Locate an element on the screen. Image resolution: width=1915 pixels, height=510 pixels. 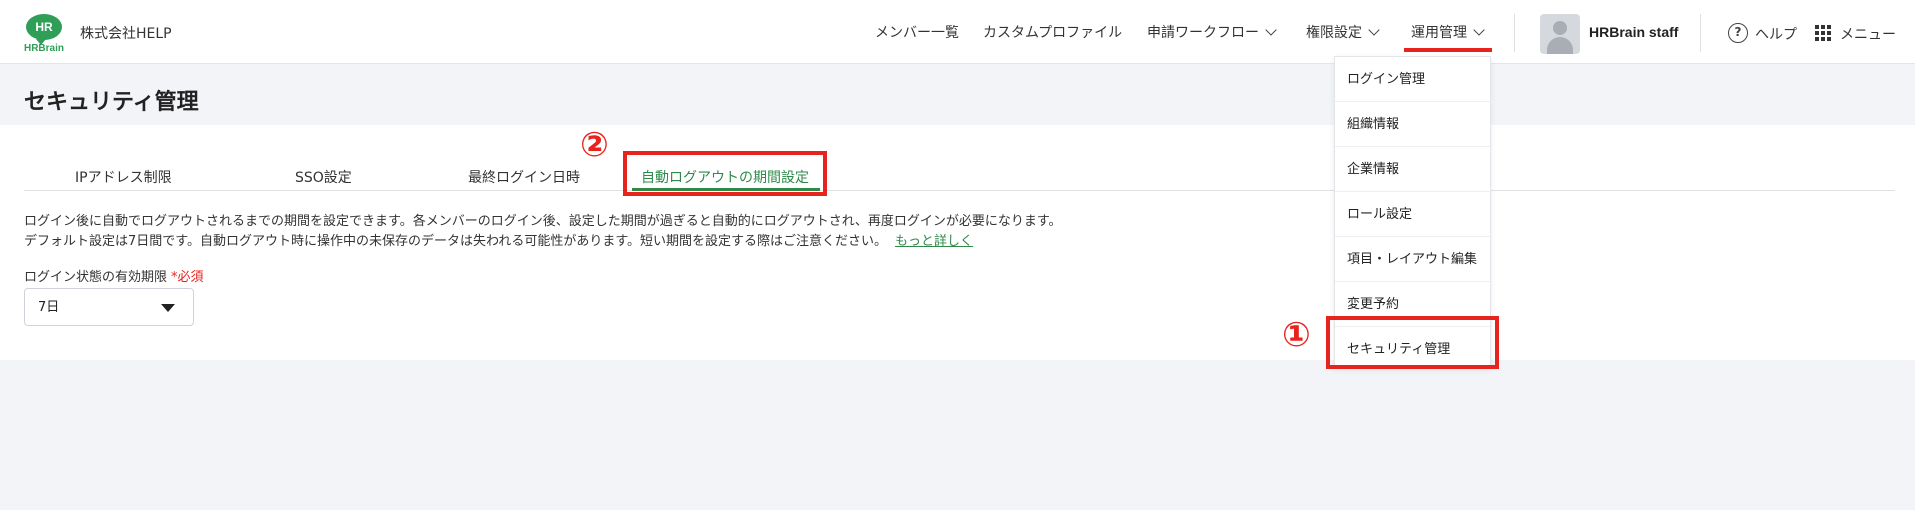
nav-workflow: 申請ワークフロー is located at coordinates (1212, 32).